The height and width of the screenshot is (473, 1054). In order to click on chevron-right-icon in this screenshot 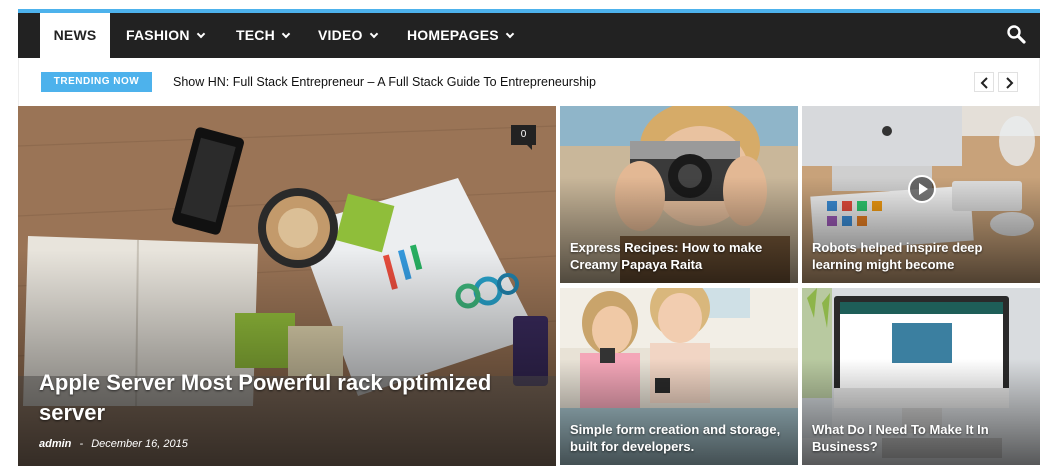, I will do `click(1010, 83)`.